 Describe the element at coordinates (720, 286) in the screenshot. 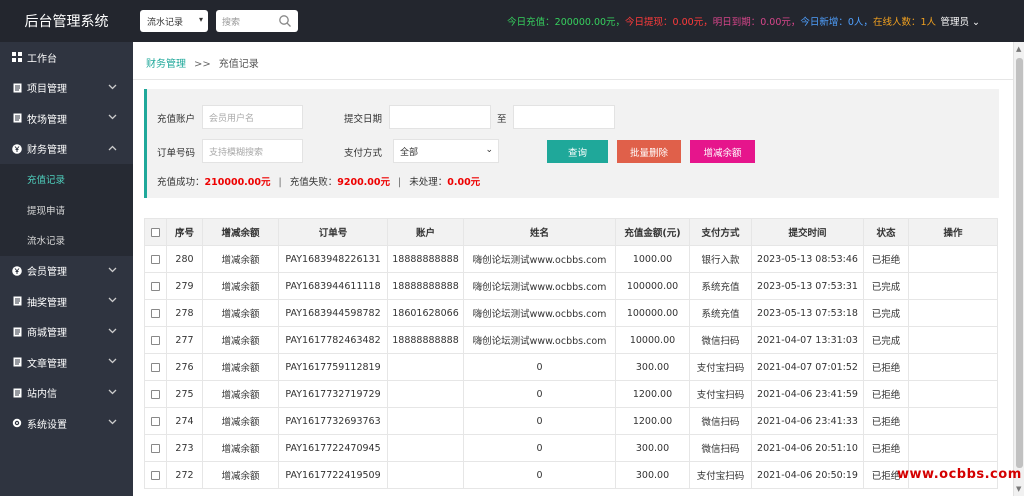

I see `cell-method: 系统充值` at that location.